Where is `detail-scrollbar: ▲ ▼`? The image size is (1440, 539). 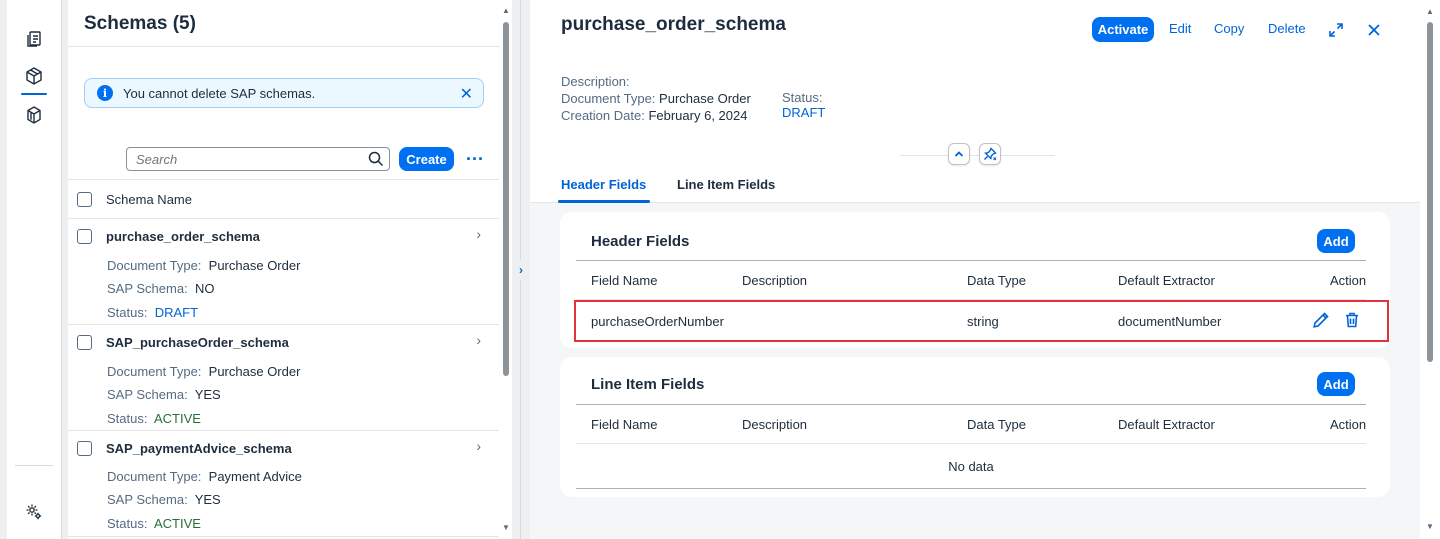
detail-scrollbar: ▲ ▼ is located at coordinates (1430, 269).